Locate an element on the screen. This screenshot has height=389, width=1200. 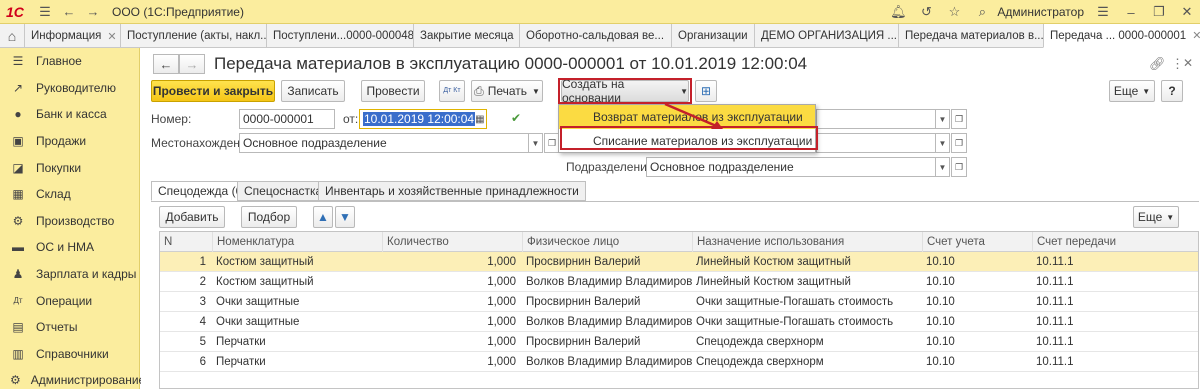
menu-icon: ☰ is located at coordinates (45, 12).